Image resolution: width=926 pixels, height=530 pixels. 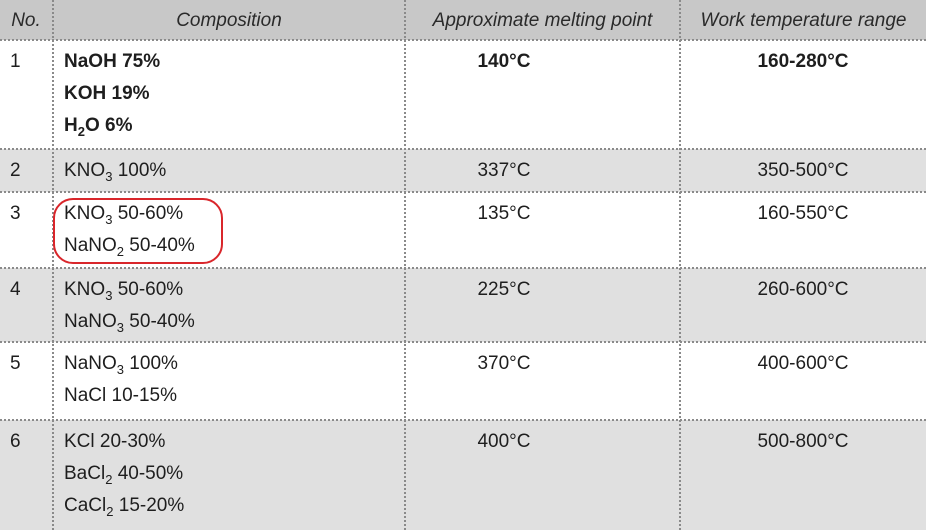 What do you see at coordinates (121, 395) in the screenshot?
I see `composition-component: NaCl 10-15%` at bounding box center [121, 395].